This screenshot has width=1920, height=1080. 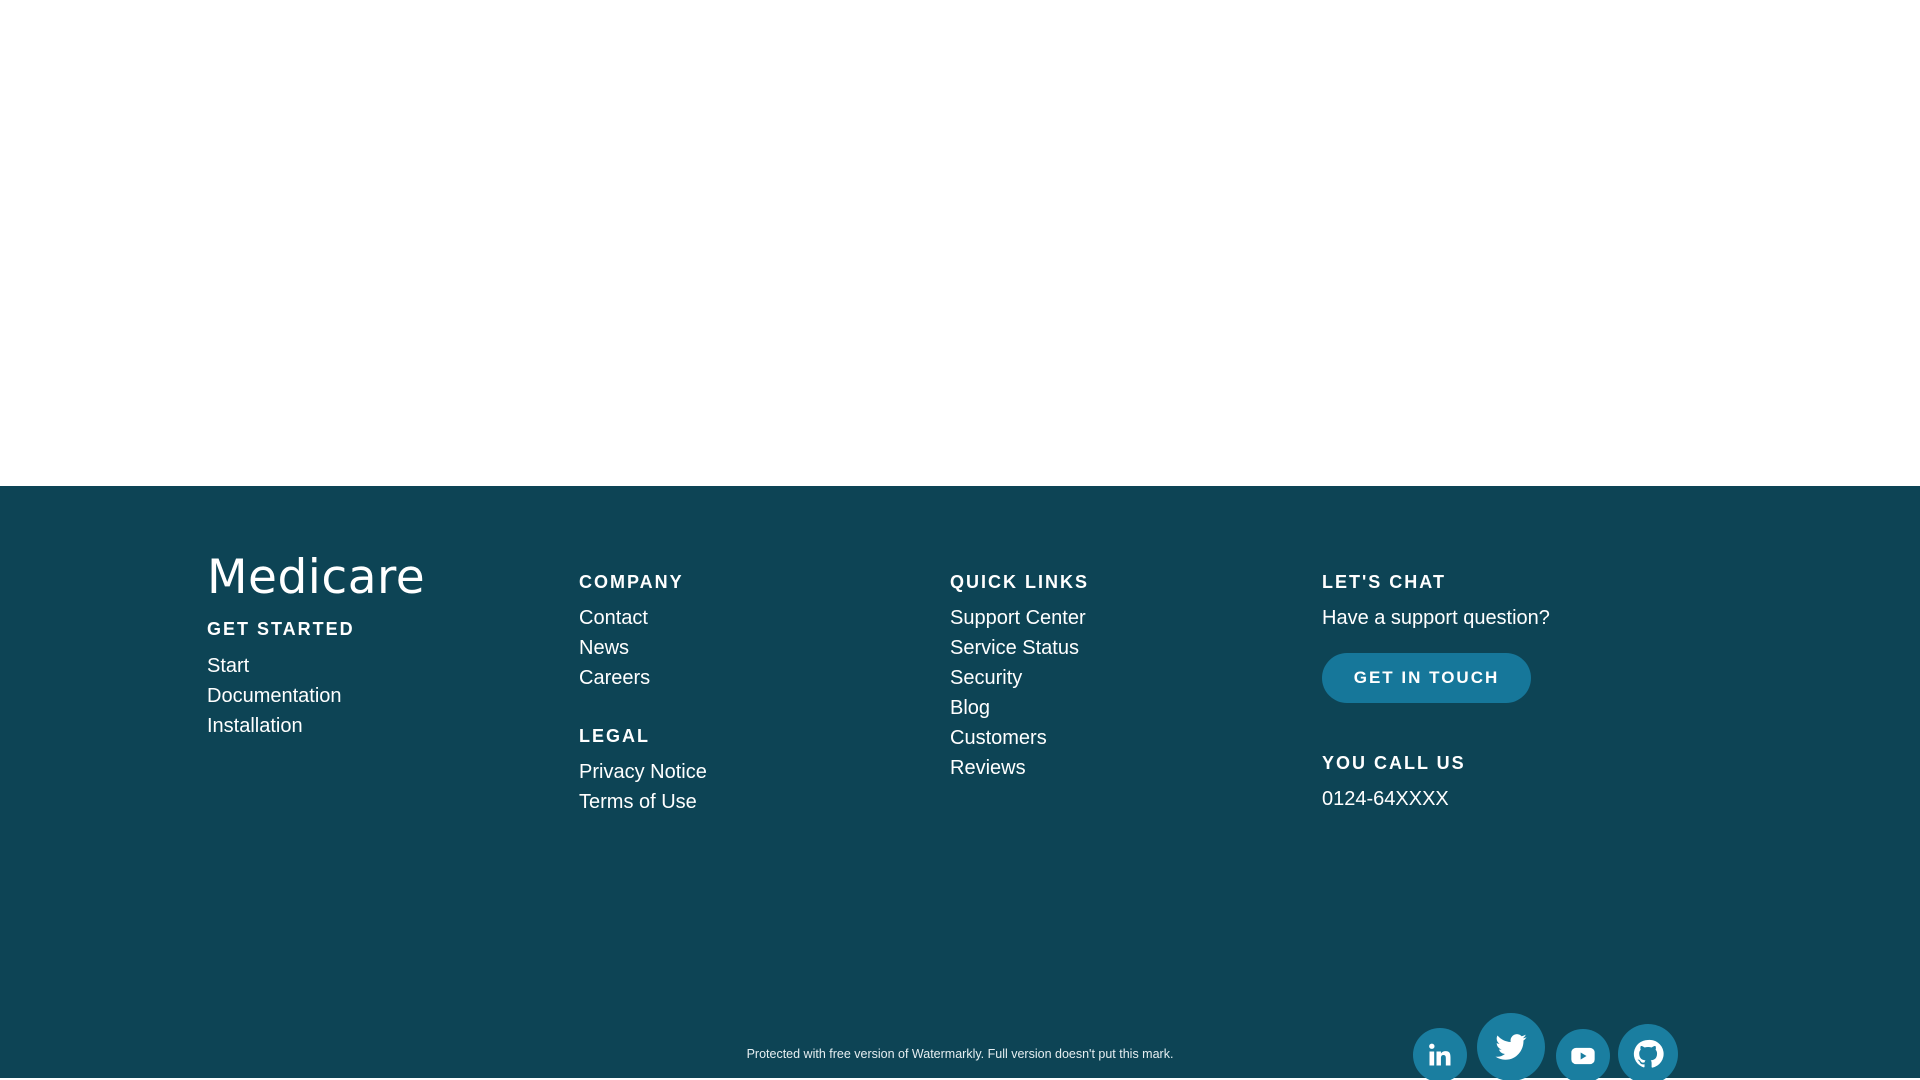 What do you see at coordinates (614, 678) in the screenshot?
I see `link-careers: Careers` at bounding box center [614, 678].